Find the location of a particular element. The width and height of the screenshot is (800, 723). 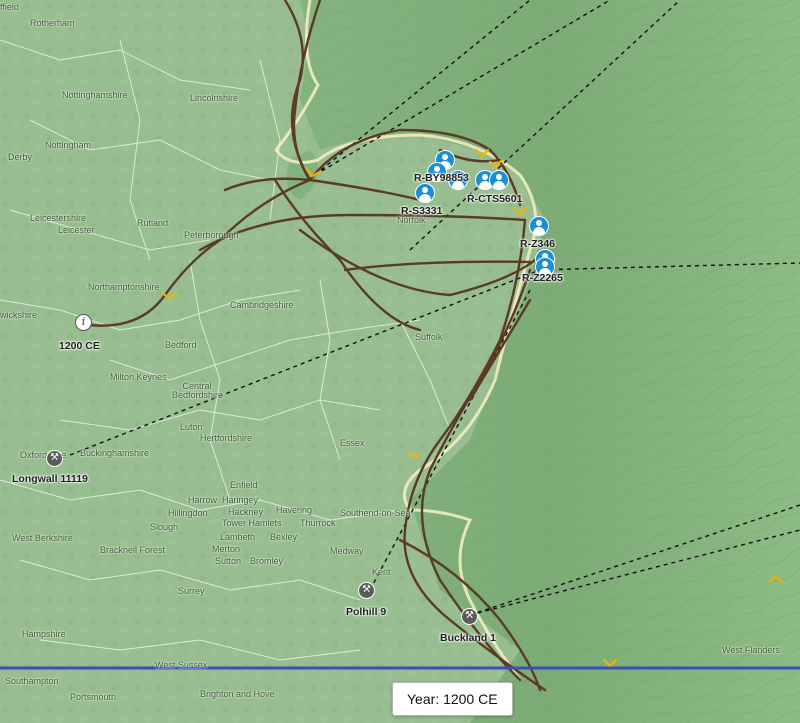

site-label: Longwall 11119 is located at coordinates (50, 479).